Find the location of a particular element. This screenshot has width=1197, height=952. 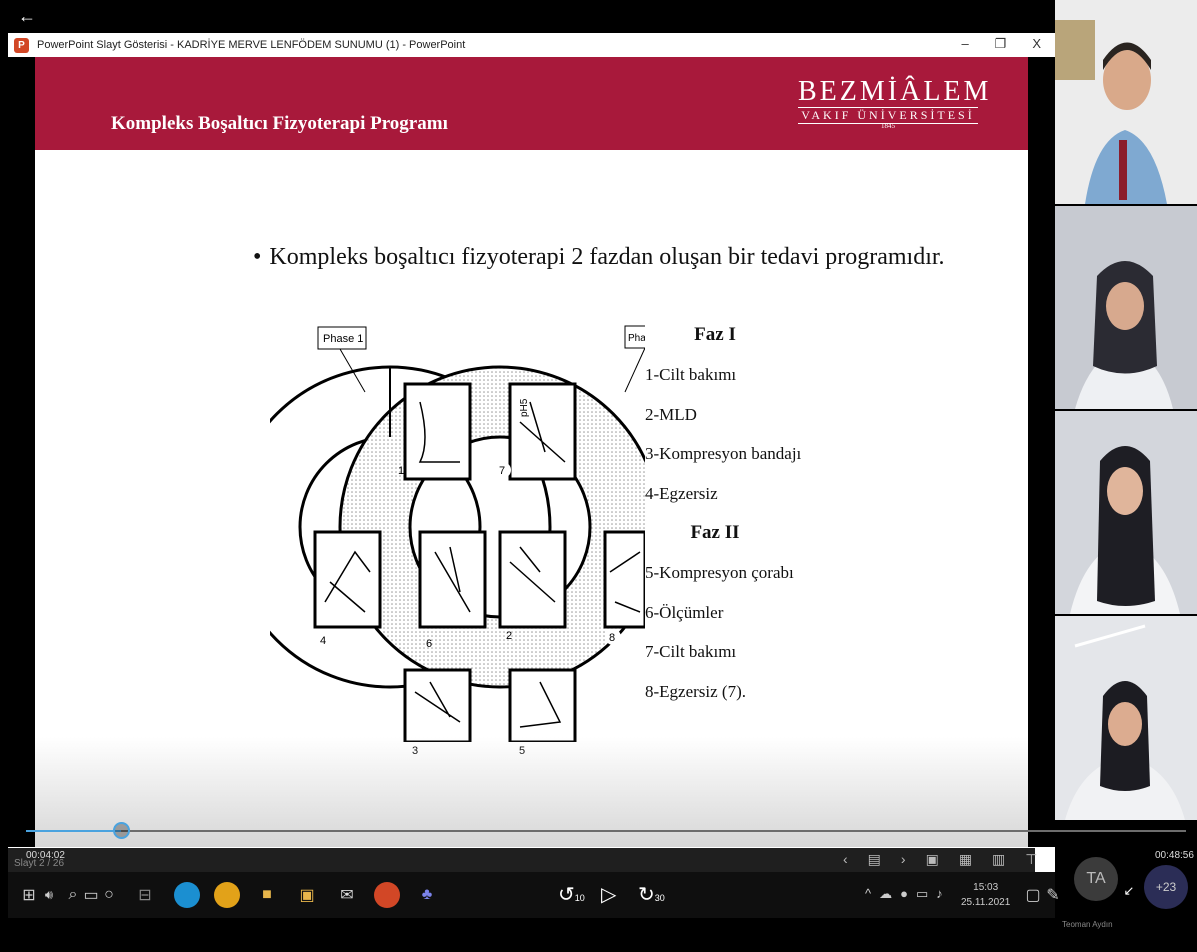

minimize-button: – is located at coordinates (964, 44).